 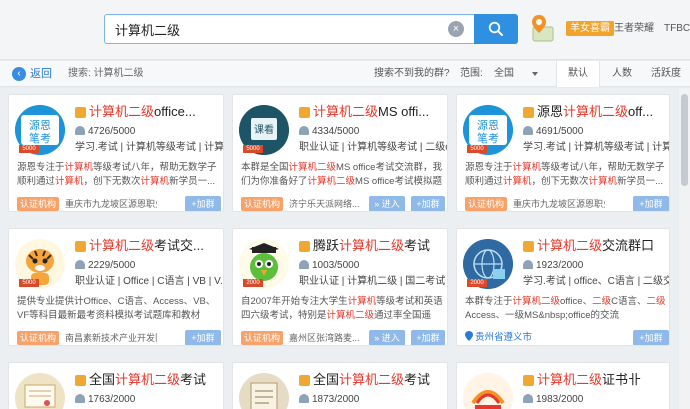 I want to click on title-post: 交流群口, so click(x=628, y=245).